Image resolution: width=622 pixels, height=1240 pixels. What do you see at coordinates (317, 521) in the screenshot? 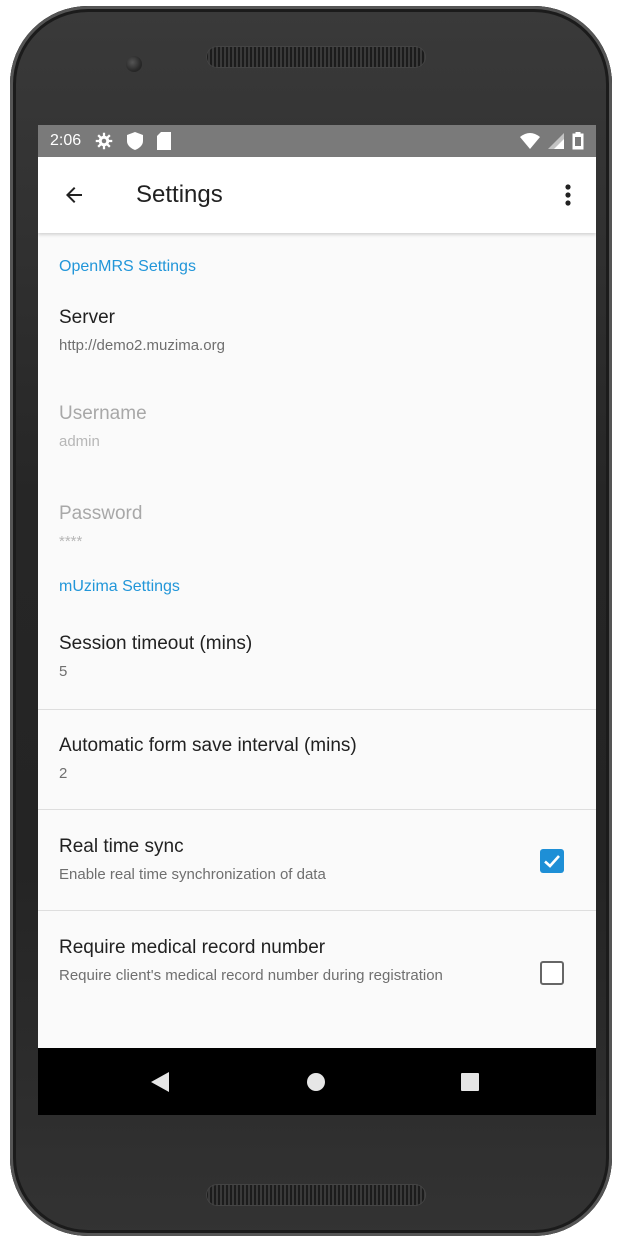
I see `pref-password: Password ****` at bounding box center [317, 521].